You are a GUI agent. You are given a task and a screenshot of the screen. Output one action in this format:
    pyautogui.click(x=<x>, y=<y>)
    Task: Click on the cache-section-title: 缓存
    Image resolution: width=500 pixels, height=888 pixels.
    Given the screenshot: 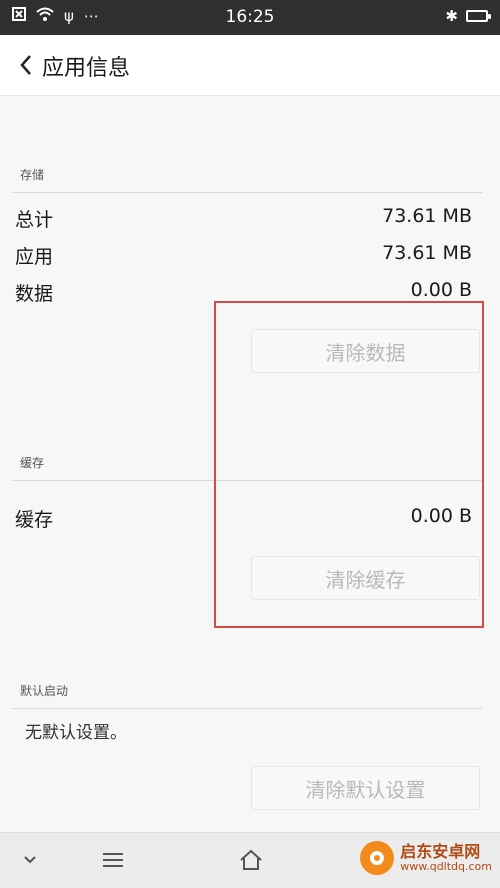 What is the action you would take?
    pyautogui.click(x=32, y=463)
    